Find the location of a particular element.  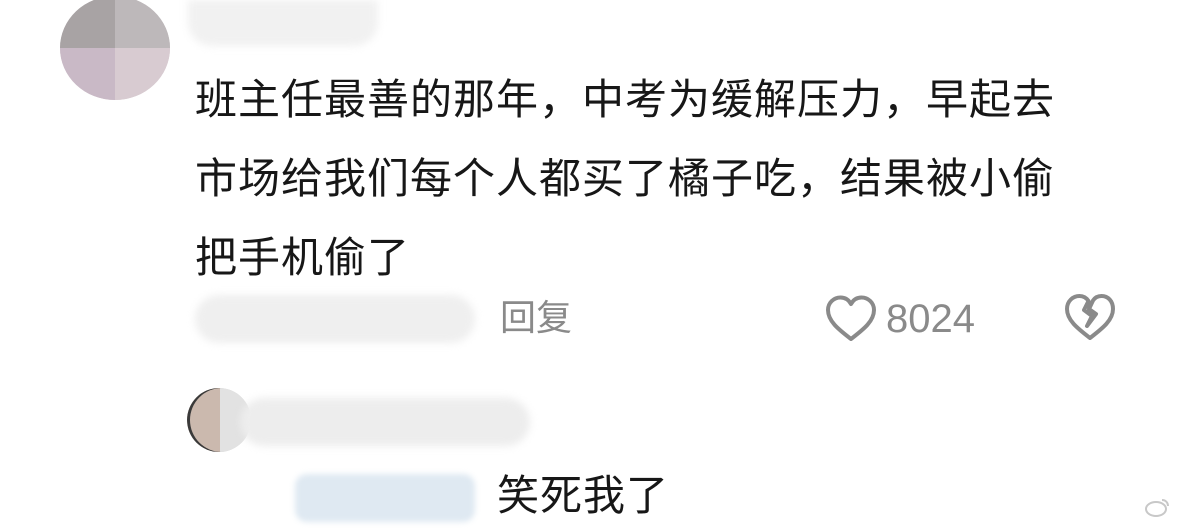

reply-button: 回复 is located at coordinates (536, 319).